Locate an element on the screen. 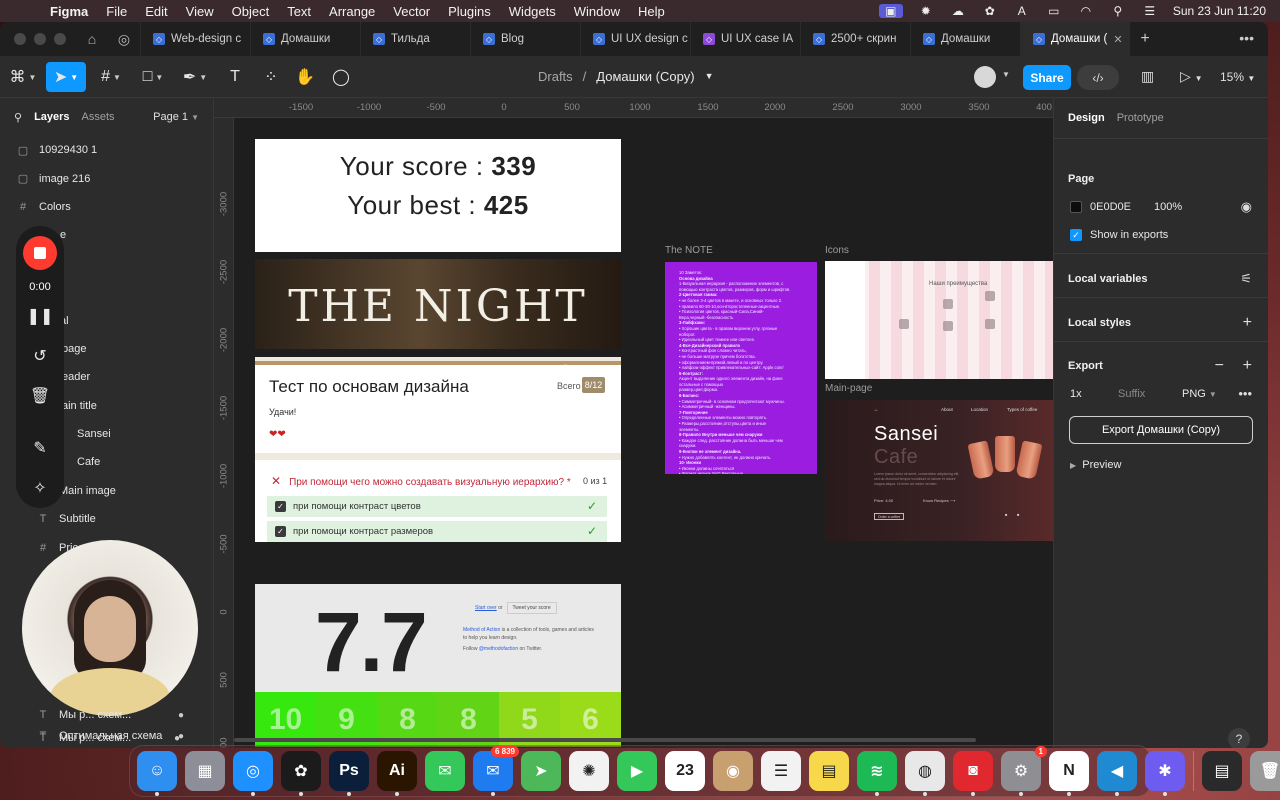 This screenshot has height=800, width=1280. menu-clock: Sun 23 Jun 11:20 is located at coordinates (1219, 11).